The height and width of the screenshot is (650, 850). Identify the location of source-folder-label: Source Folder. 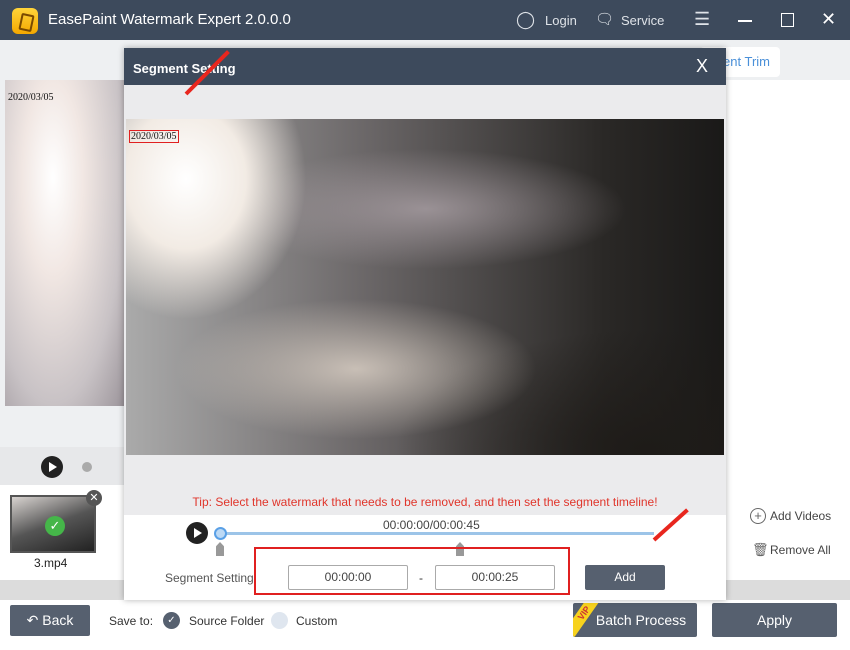
(226, 621).